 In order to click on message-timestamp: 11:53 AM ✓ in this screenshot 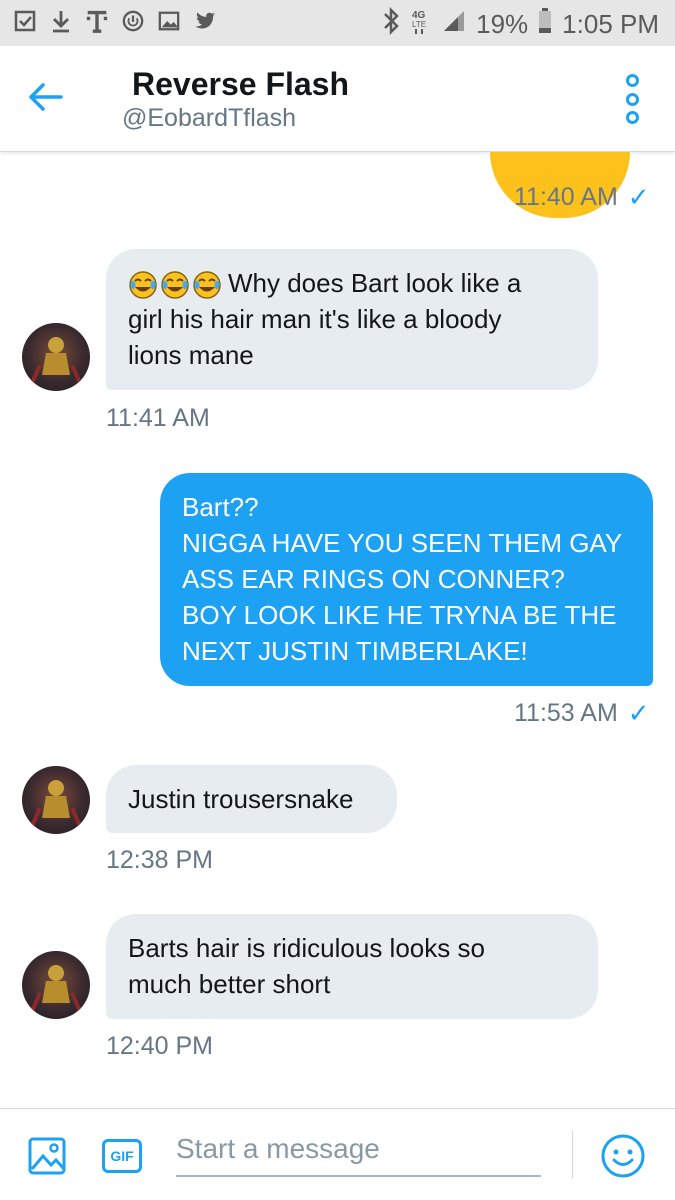, I will do `click(582, 713)`.